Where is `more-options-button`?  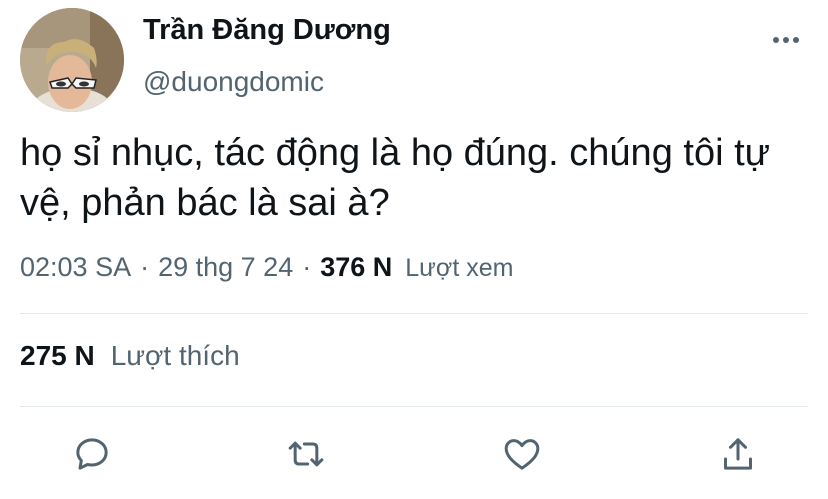
more-options-button is located at coordinates (786, 40).